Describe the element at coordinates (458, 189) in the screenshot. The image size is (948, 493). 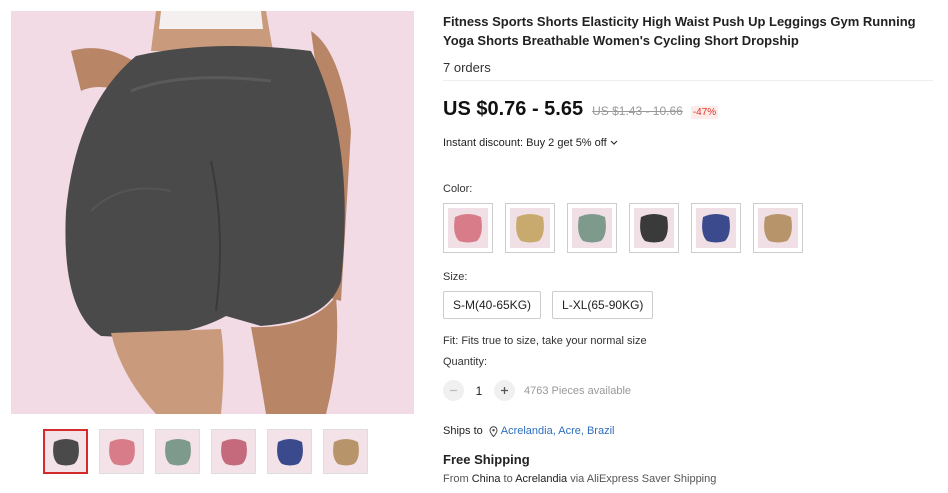
I see `color-label: Color:` at that location.